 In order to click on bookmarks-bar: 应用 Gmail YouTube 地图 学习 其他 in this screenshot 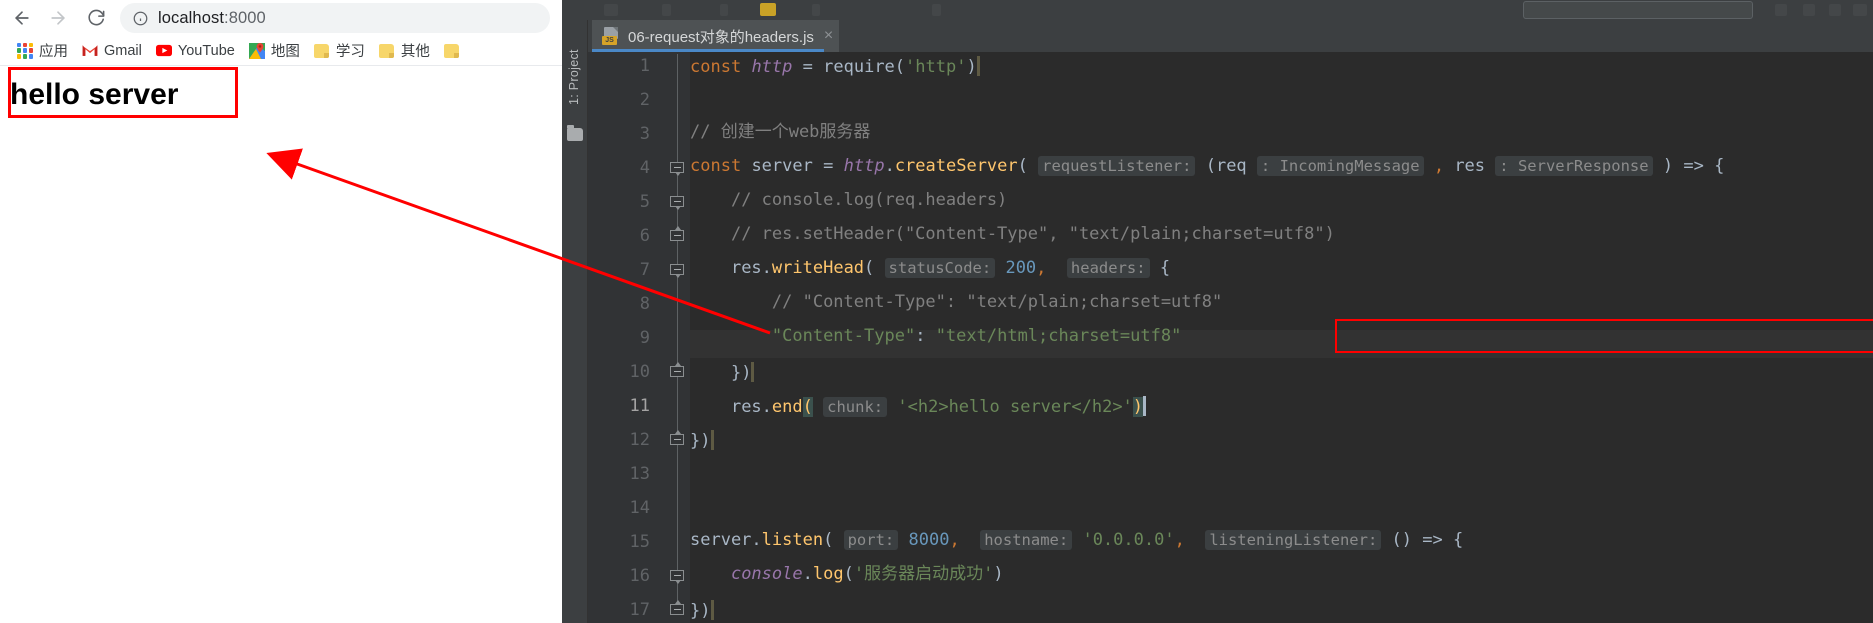, I will do `click(281, 51)`.